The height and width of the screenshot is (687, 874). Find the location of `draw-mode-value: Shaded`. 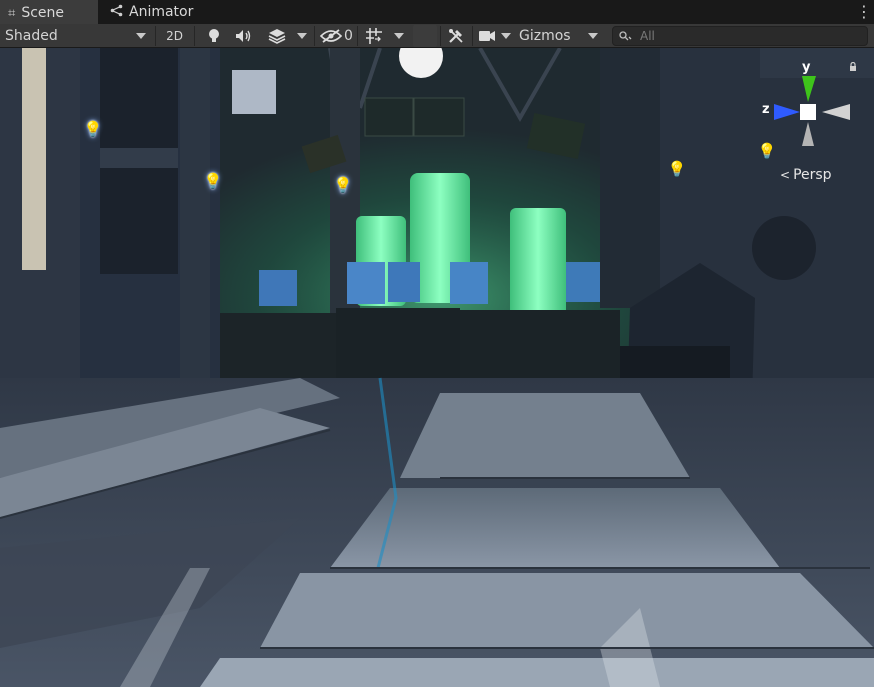

draw-mode-value: Shaded is located at coordinates (31, 36).